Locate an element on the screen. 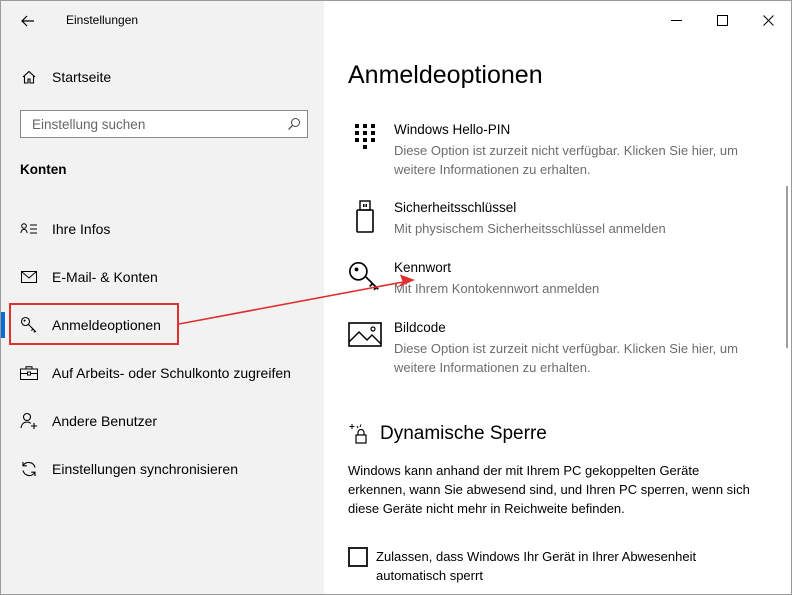 The width and height of the screenshot is (792, 595). option-title: Kennwort is located at coordinates (423, 267).